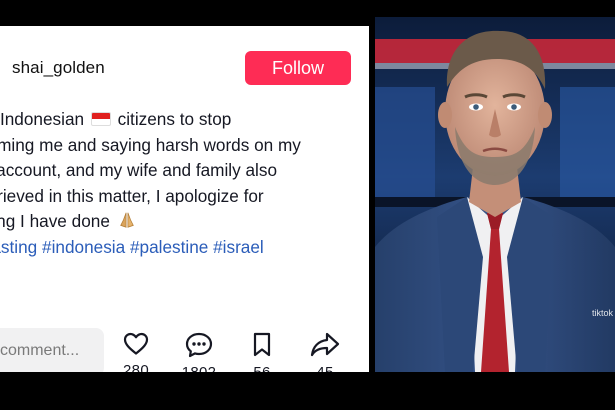 The image size is (615, 410). What do you see at coordinates (602, 313) in the screenshot?
I see `watermark: tiktok` at bounding box center [602, 313].